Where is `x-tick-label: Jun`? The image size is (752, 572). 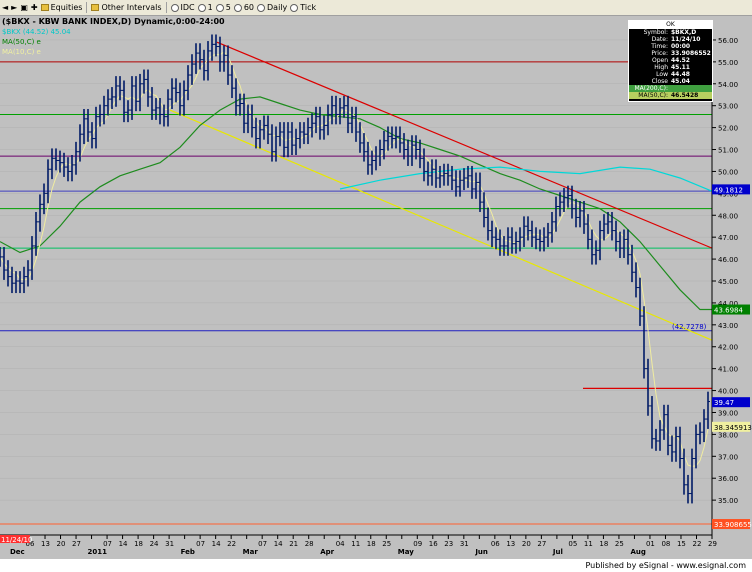
x-tick-label: Jun is located at coordinates (481, 552).